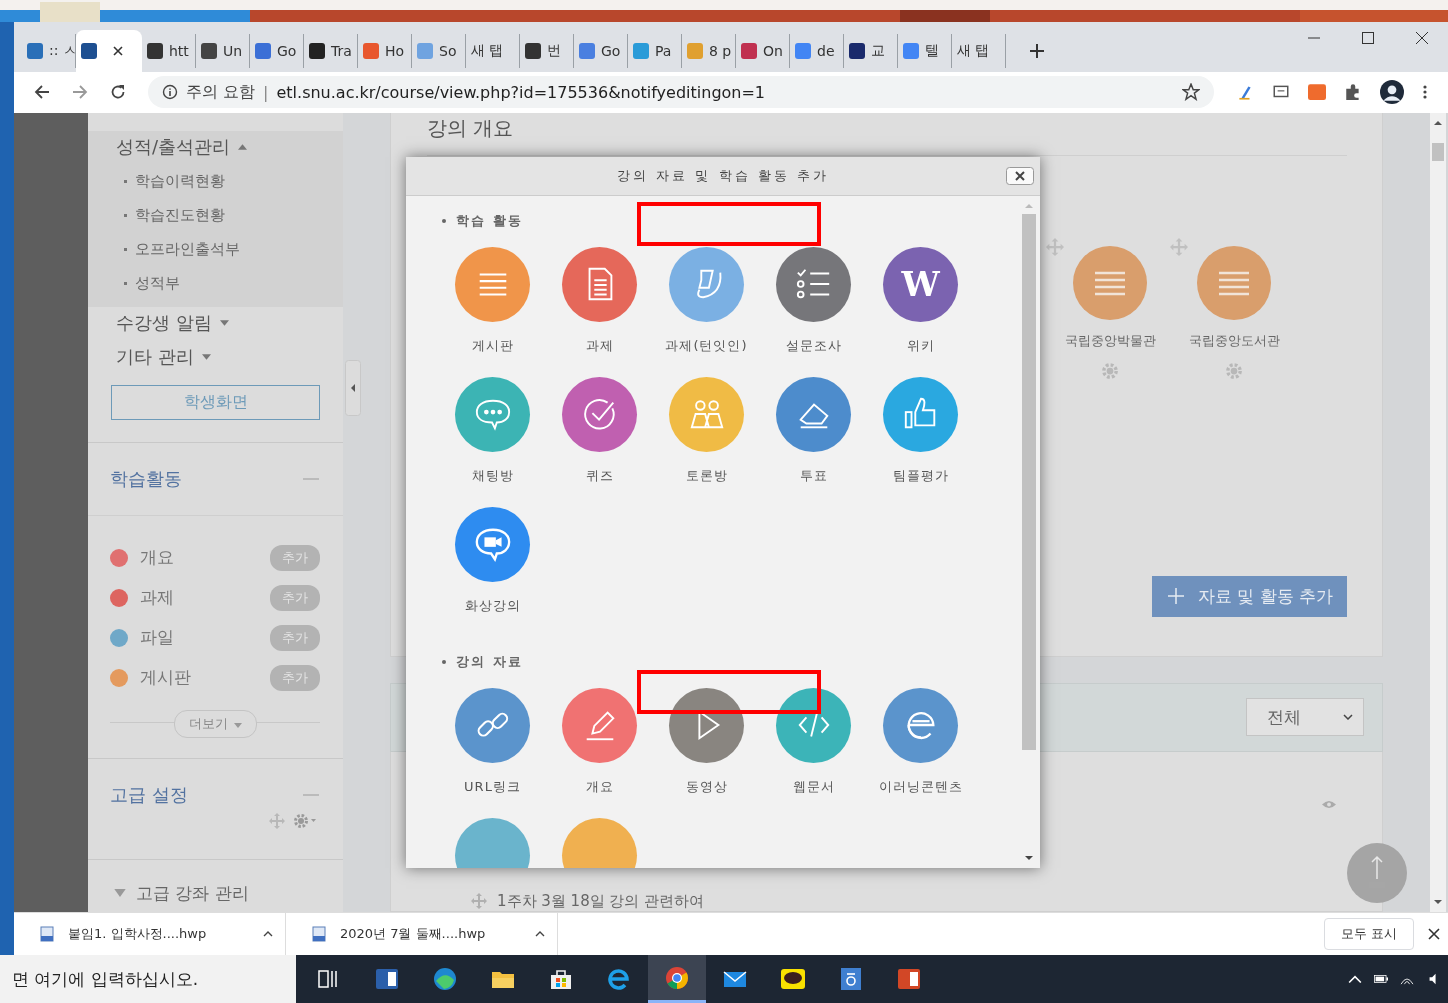 This screenshot has width=1448, height=1003. What do you see at coordinates (655, 50) in the screenshot?
I see `browser-tab: Pa` at bounding box center [655, 50].